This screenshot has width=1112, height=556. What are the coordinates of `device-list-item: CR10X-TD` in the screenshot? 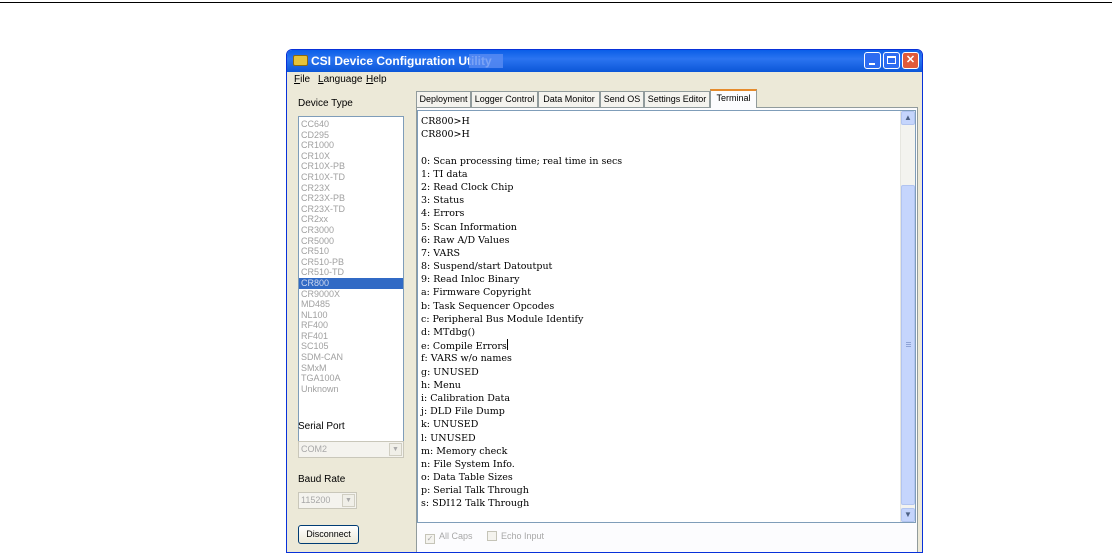 It's located at (351, 177).